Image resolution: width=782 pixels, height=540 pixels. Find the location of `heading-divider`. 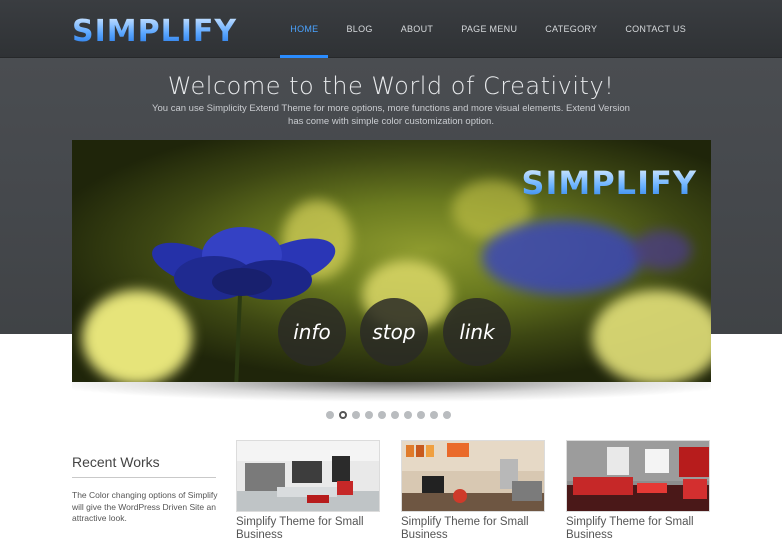

heading-divider is located at coordinates (144, 477).